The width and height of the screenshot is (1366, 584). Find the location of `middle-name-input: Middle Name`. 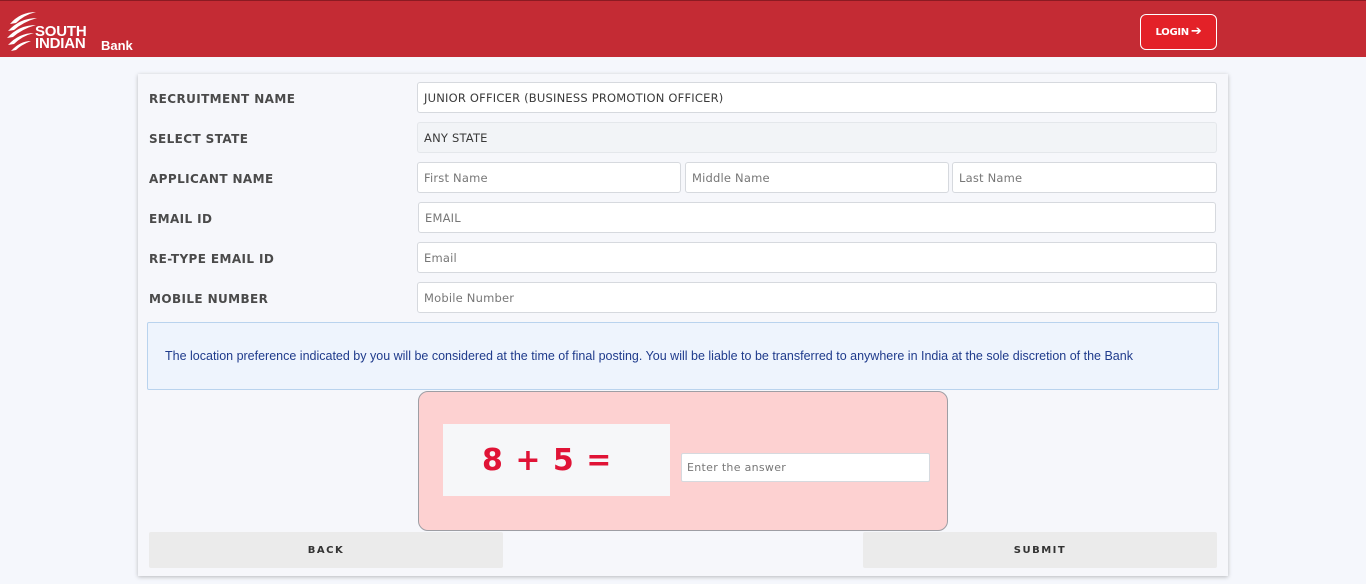

middle-name-input: Middle Name is located at coordinates (817, 177).